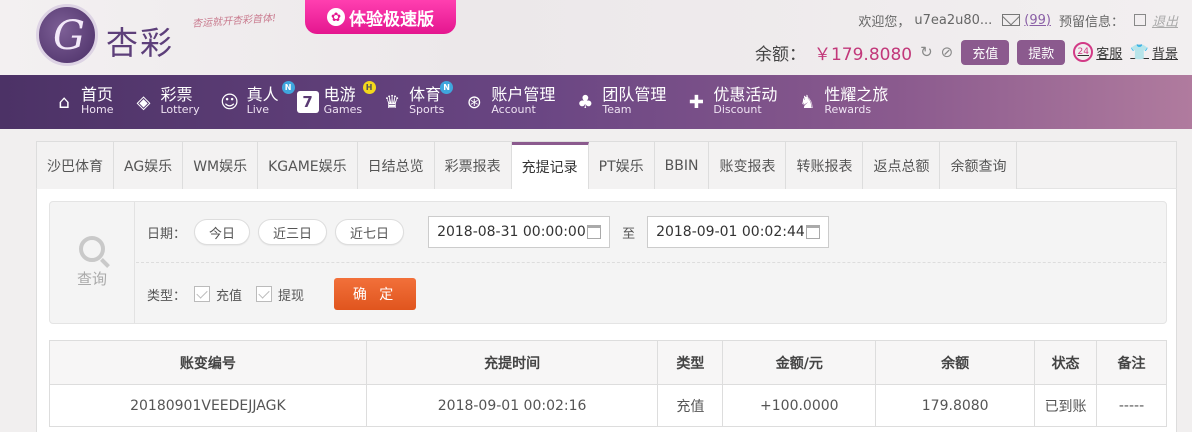  Describe the element at coordinates (375, 294) in the screenshot. I see `confirm-button: 确 定` at that location.